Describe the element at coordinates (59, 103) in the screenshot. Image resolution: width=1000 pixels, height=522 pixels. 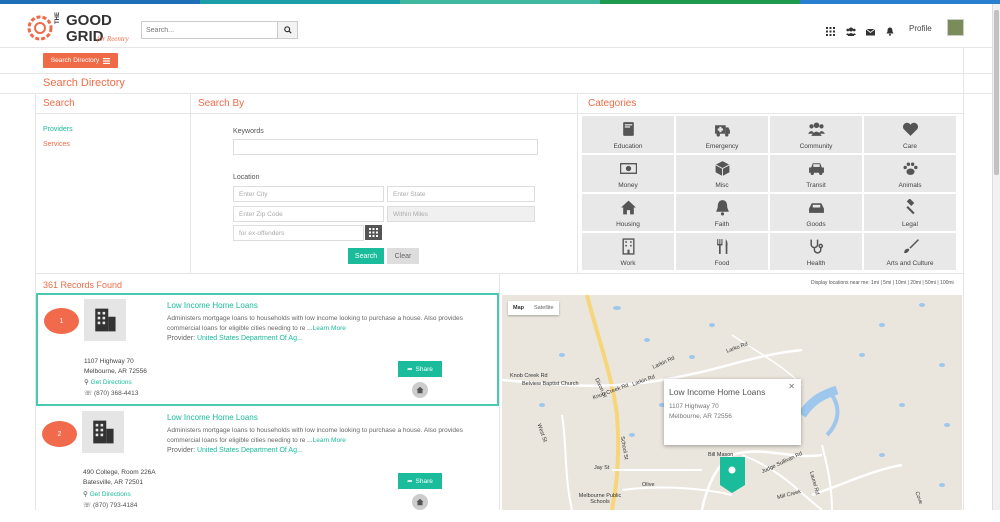
I see `search-section-title: Search` at that location.